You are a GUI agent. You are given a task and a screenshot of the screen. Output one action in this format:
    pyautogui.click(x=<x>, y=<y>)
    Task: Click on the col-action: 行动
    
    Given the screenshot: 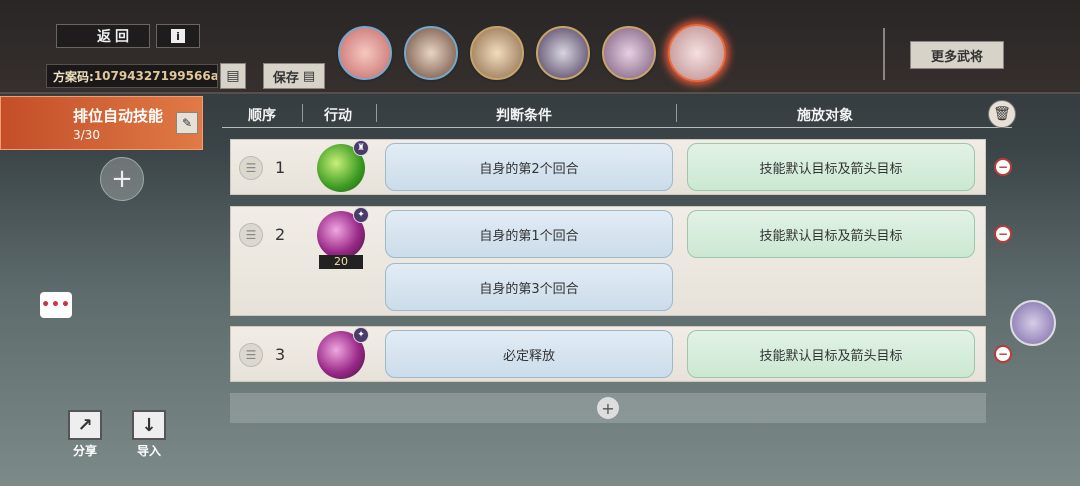 What is the action you would take?
    pyautogui.click(x=338, y=116)
    